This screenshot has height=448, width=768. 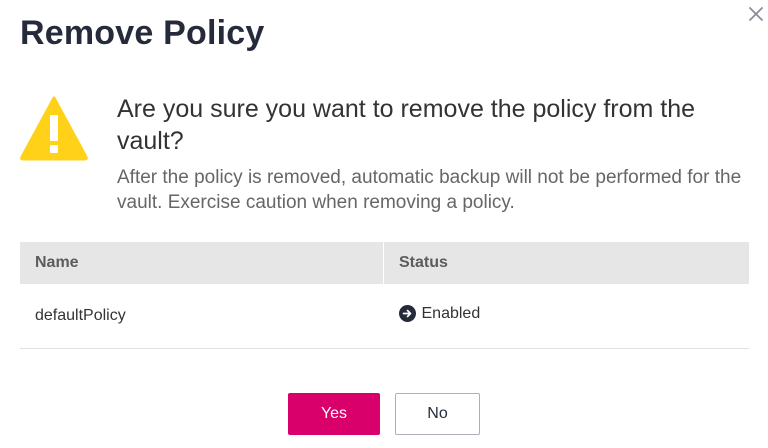 I want to click on table-header-row: Name Status, so click(x=384, y=263).